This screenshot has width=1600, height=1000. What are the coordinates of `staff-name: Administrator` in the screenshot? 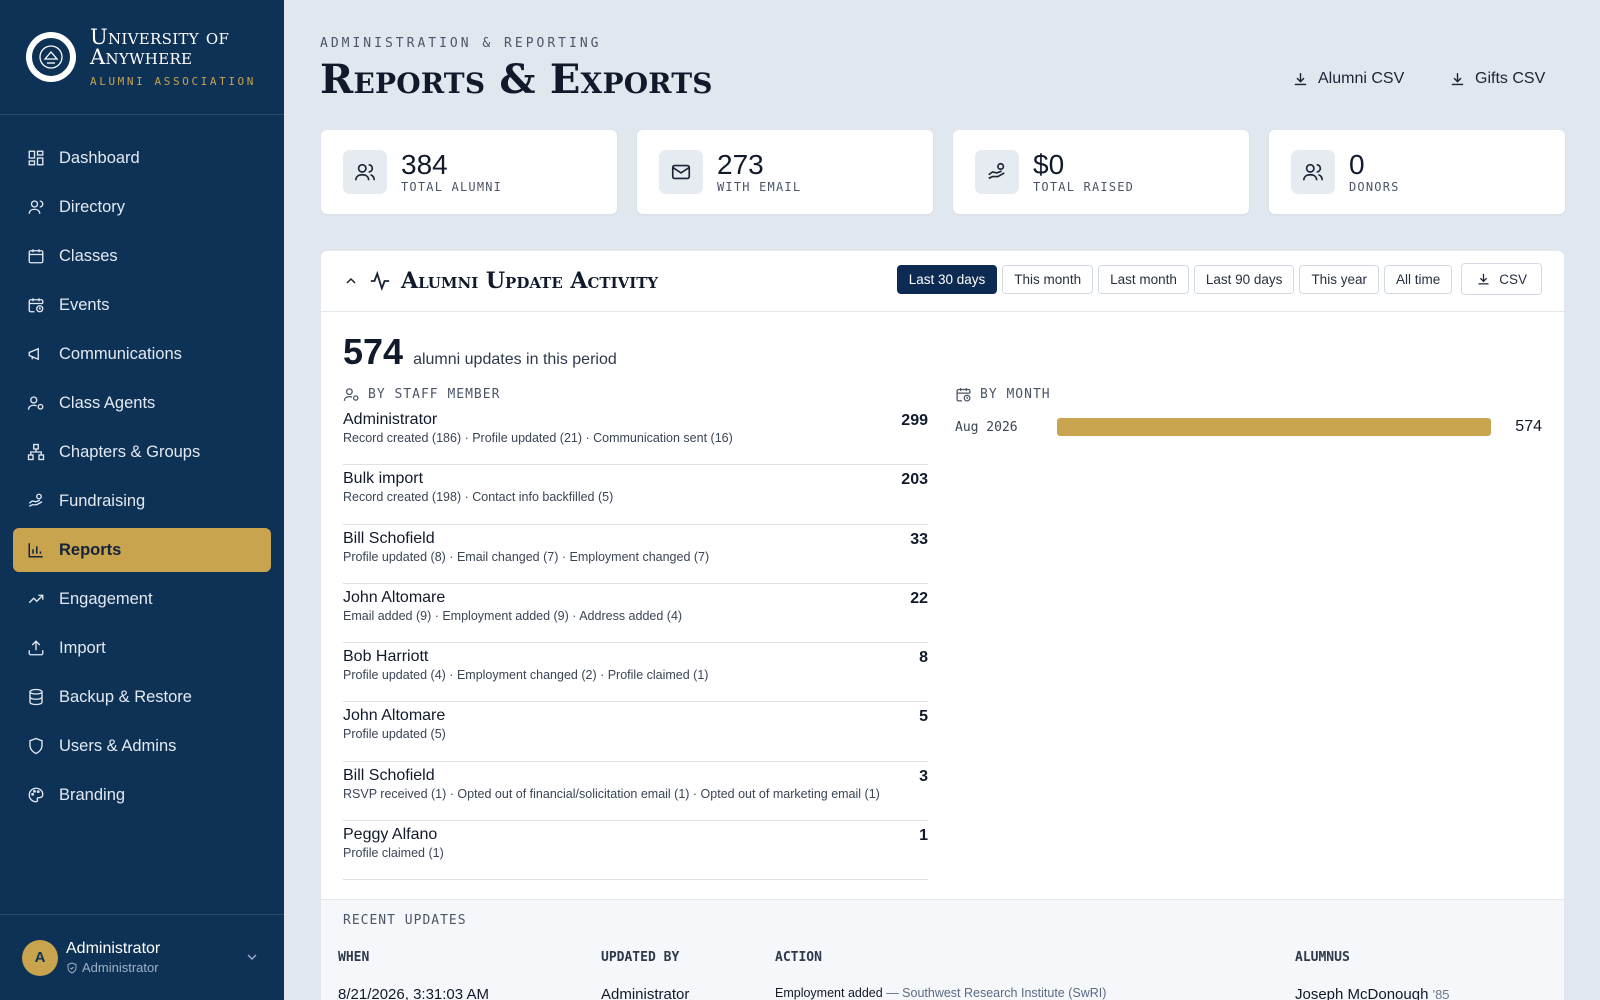 It's located at (390, 419).